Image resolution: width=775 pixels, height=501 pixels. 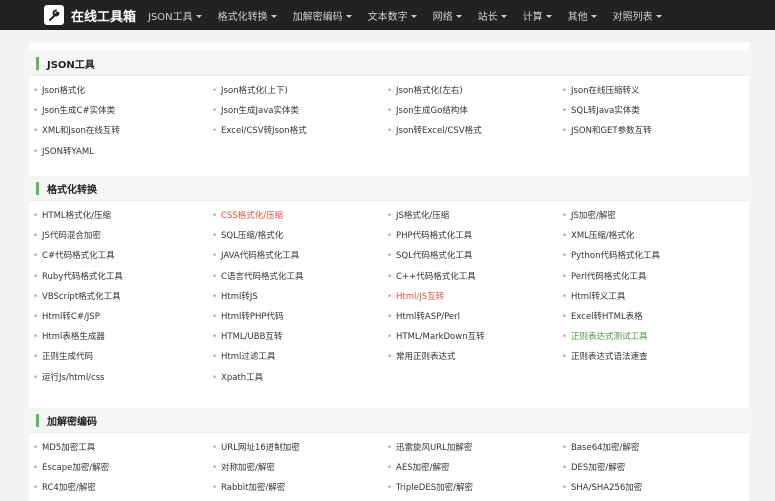 What do you see at coordinates (434, 131) in the screenshot?
I see `tool-link: Json转Excel/CSV格式` at bounding box center [434, 131].